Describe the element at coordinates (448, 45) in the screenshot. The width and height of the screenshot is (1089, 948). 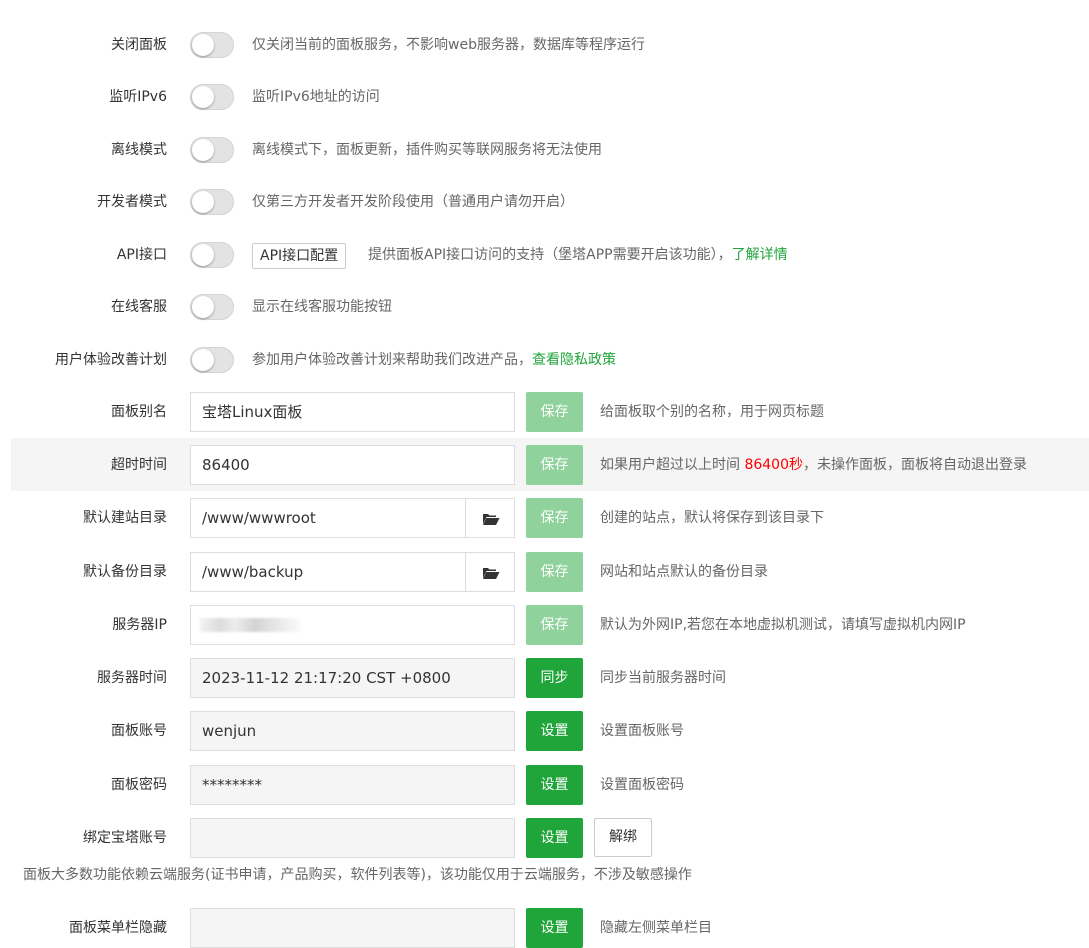
I see `setting-description: 仅关闭当前的面板服务，不影响web服务器，数据库等程序运行` at that location.